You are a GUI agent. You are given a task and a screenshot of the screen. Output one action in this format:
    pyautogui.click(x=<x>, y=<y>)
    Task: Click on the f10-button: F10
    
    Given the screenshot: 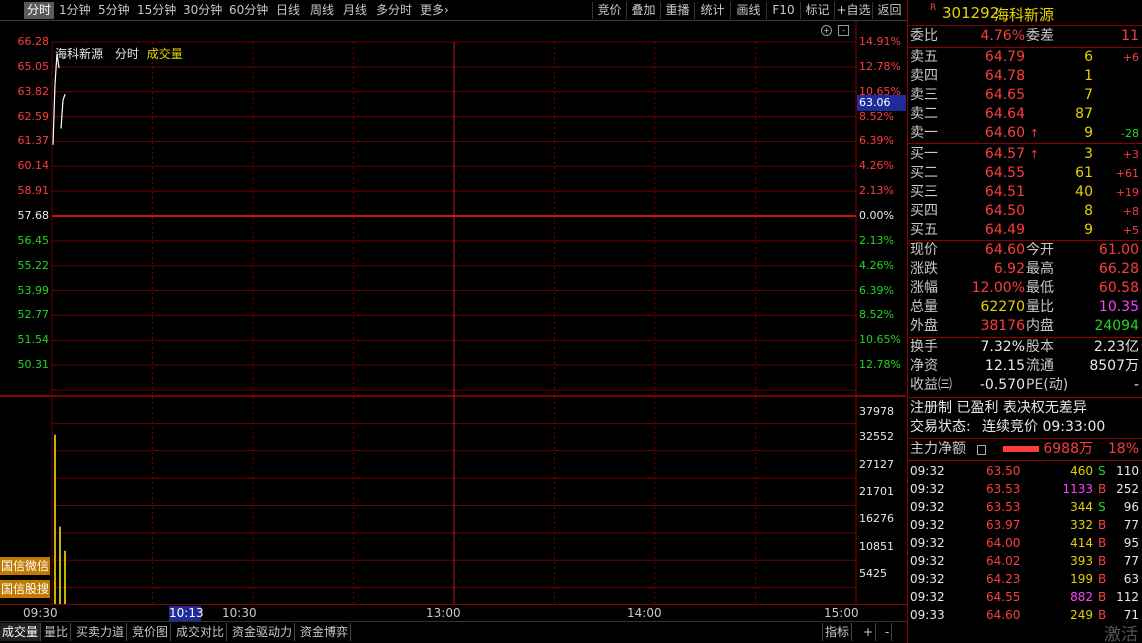 What is the action you would take?
    pyautogui.click(x=783, y=10)
    